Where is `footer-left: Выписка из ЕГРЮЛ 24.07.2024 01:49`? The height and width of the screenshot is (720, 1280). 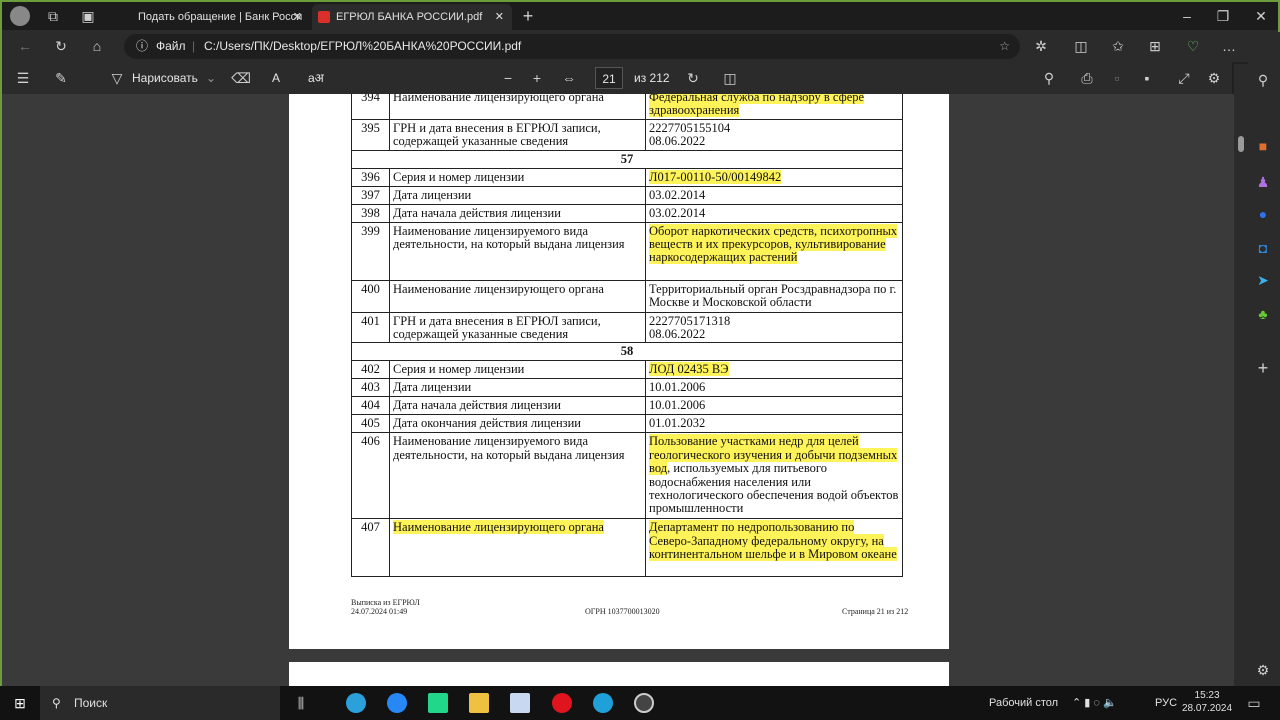 footer-left: Выписка из ЕГРЮЛ 24.07.2024 01:49 is located at coordinates (385, 607).